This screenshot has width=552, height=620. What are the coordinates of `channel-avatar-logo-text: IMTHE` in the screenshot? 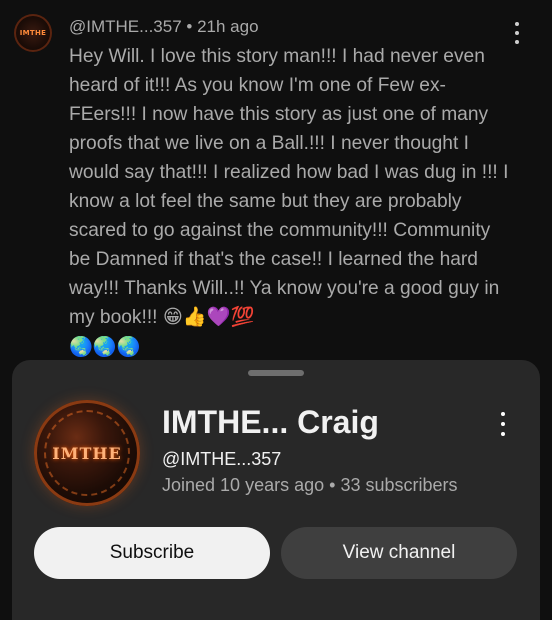 It's located at (87, 453).